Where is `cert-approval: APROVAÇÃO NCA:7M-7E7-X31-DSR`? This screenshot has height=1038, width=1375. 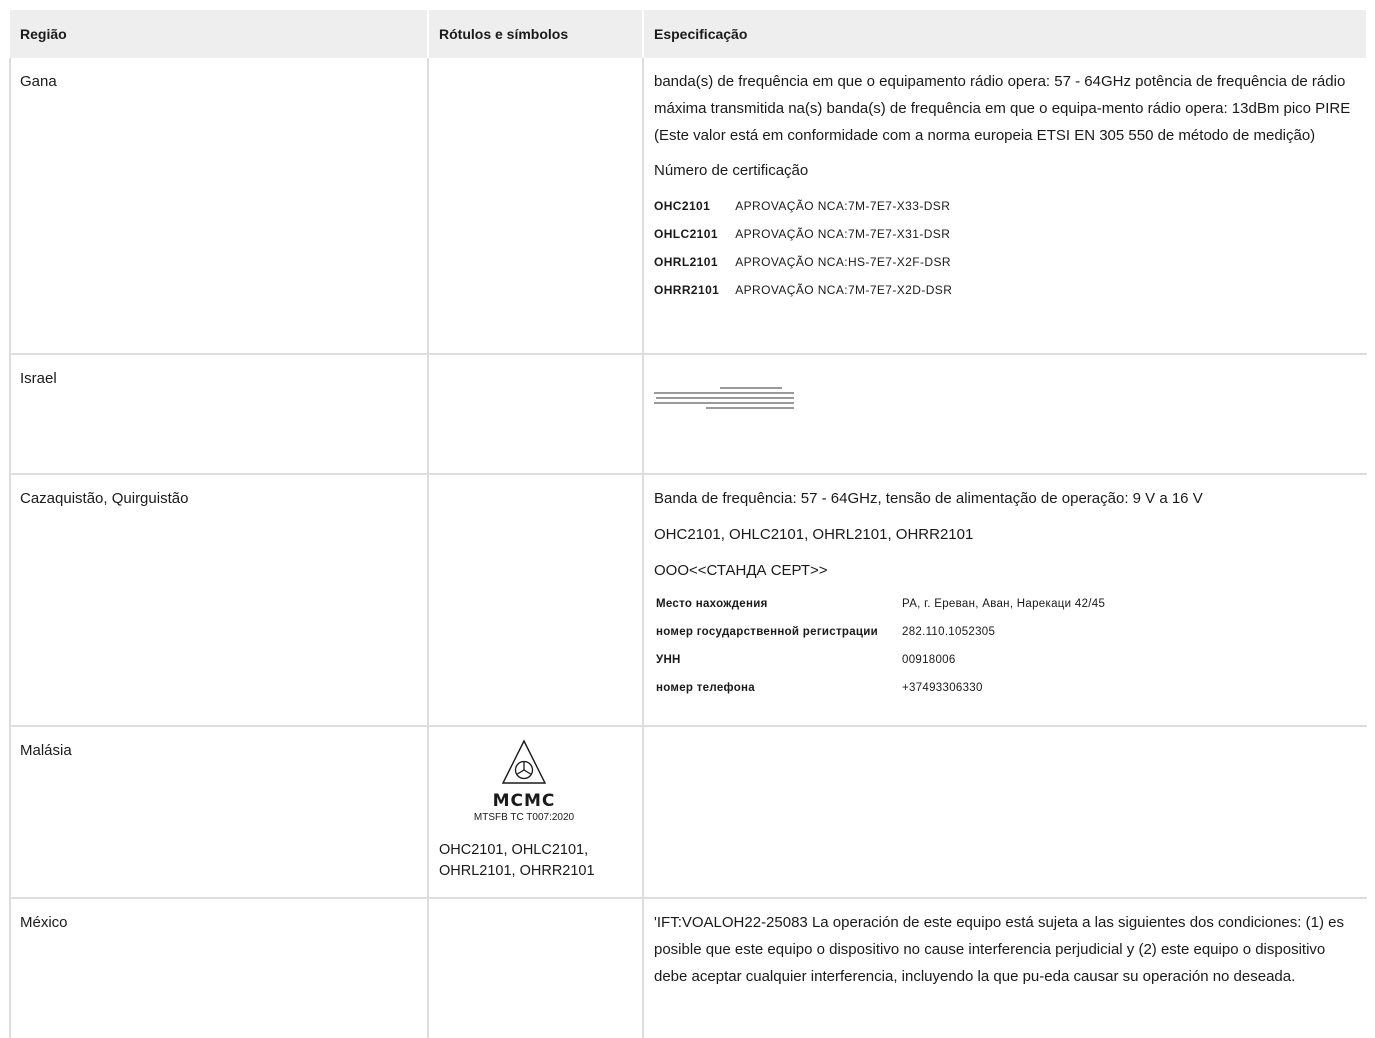
cert-approval: APROVAÇÃO NCA:7M-7E7-X31-DSR is located at coordinates (843, 234).